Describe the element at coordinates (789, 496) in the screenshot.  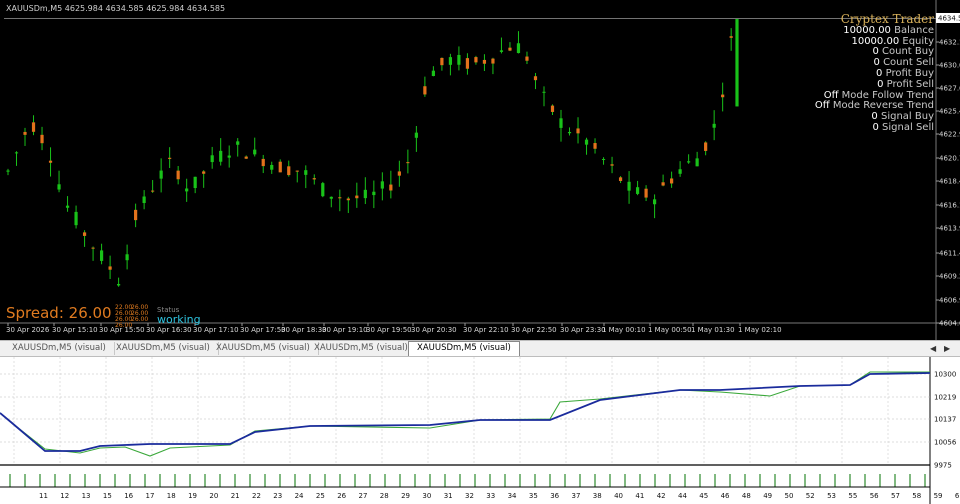
I see `equity-x-tick-label: 50` at that location.